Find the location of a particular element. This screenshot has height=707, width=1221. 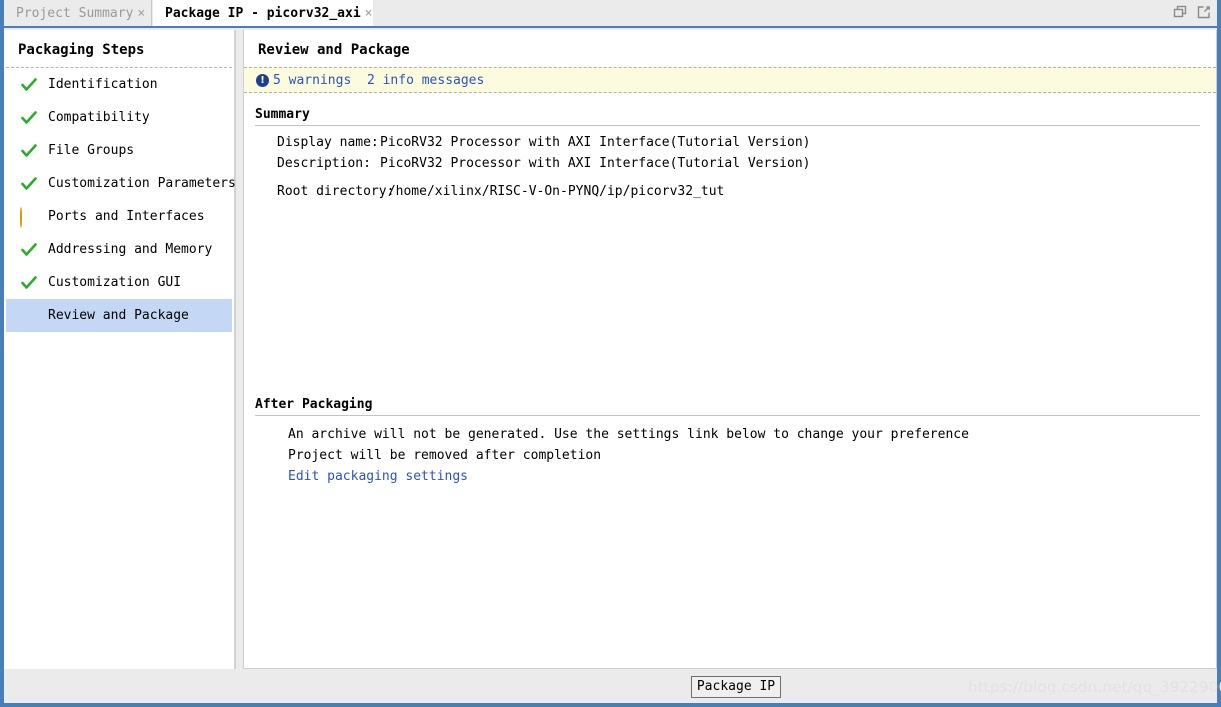

sidebar-item-ports-and-interfaces: Ports and Interfaces is located at coordinates (119, 216).